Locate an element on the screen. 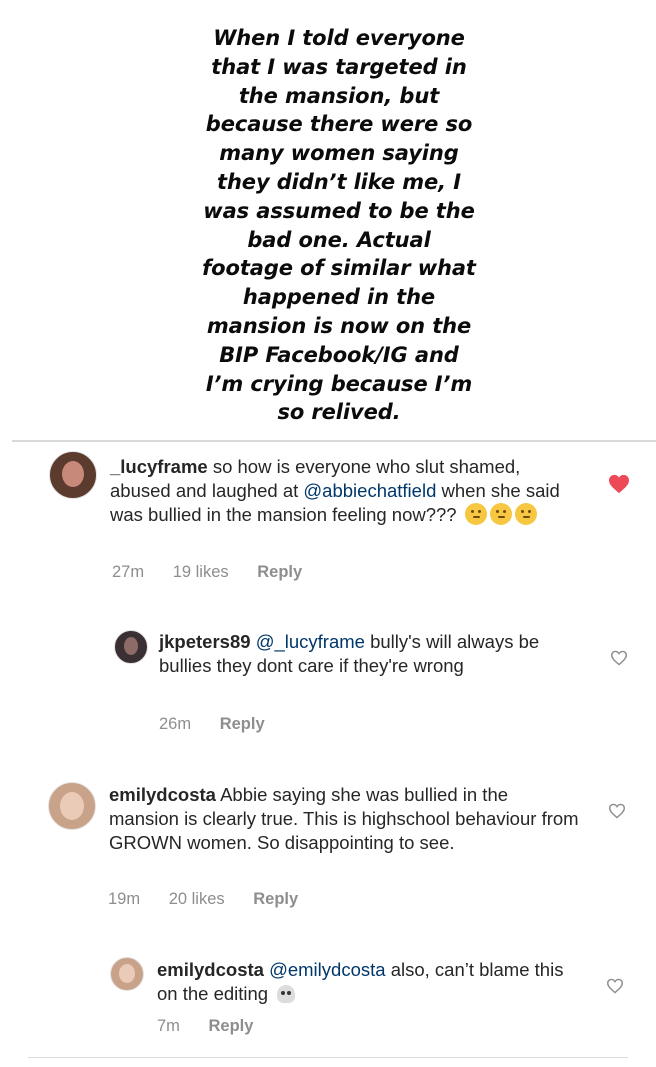  comment-username: jkpeters89 is located at coordinates (205, 641).